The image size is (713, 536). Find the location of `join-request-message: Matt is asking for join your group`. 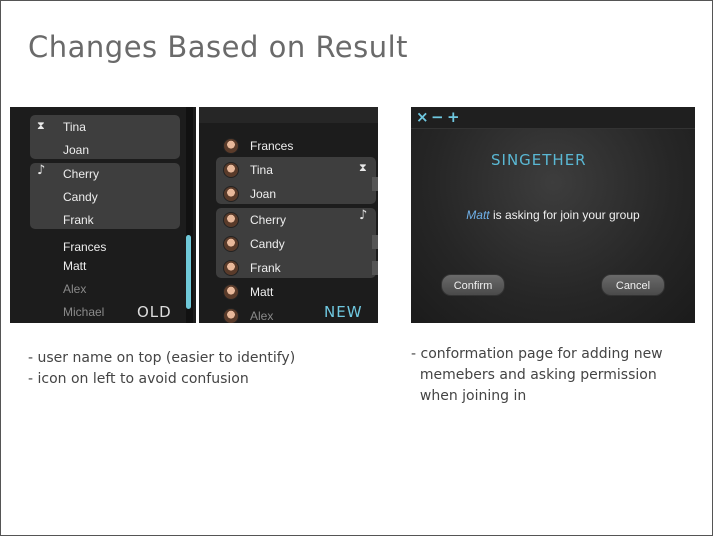

join-request-message: Matt is asking for join your group is located at coordinates (553, 215).